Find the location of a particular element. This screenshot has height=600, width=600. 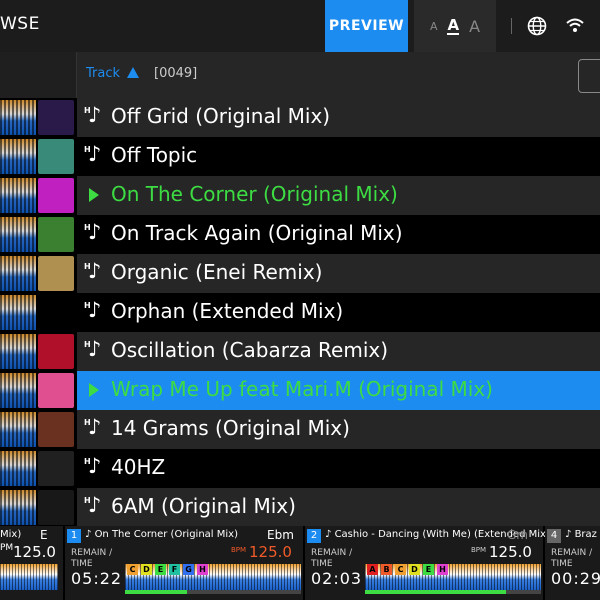

cue-marker: E is located at coordinates (428, 569).